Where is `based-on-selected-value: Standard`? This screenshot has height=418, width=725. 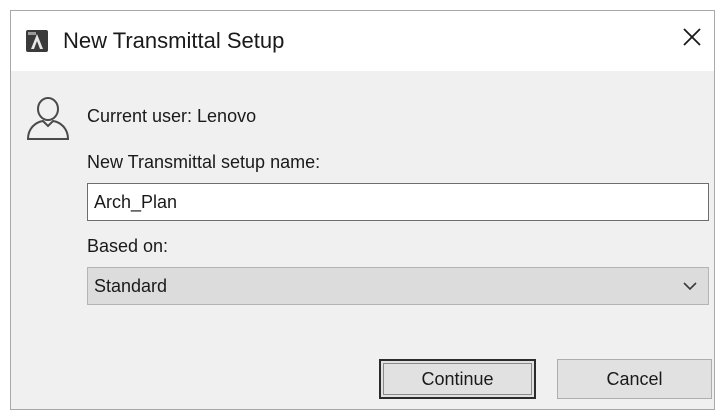
based-on-selected-value: Standard is located at coordinates (131, 285).